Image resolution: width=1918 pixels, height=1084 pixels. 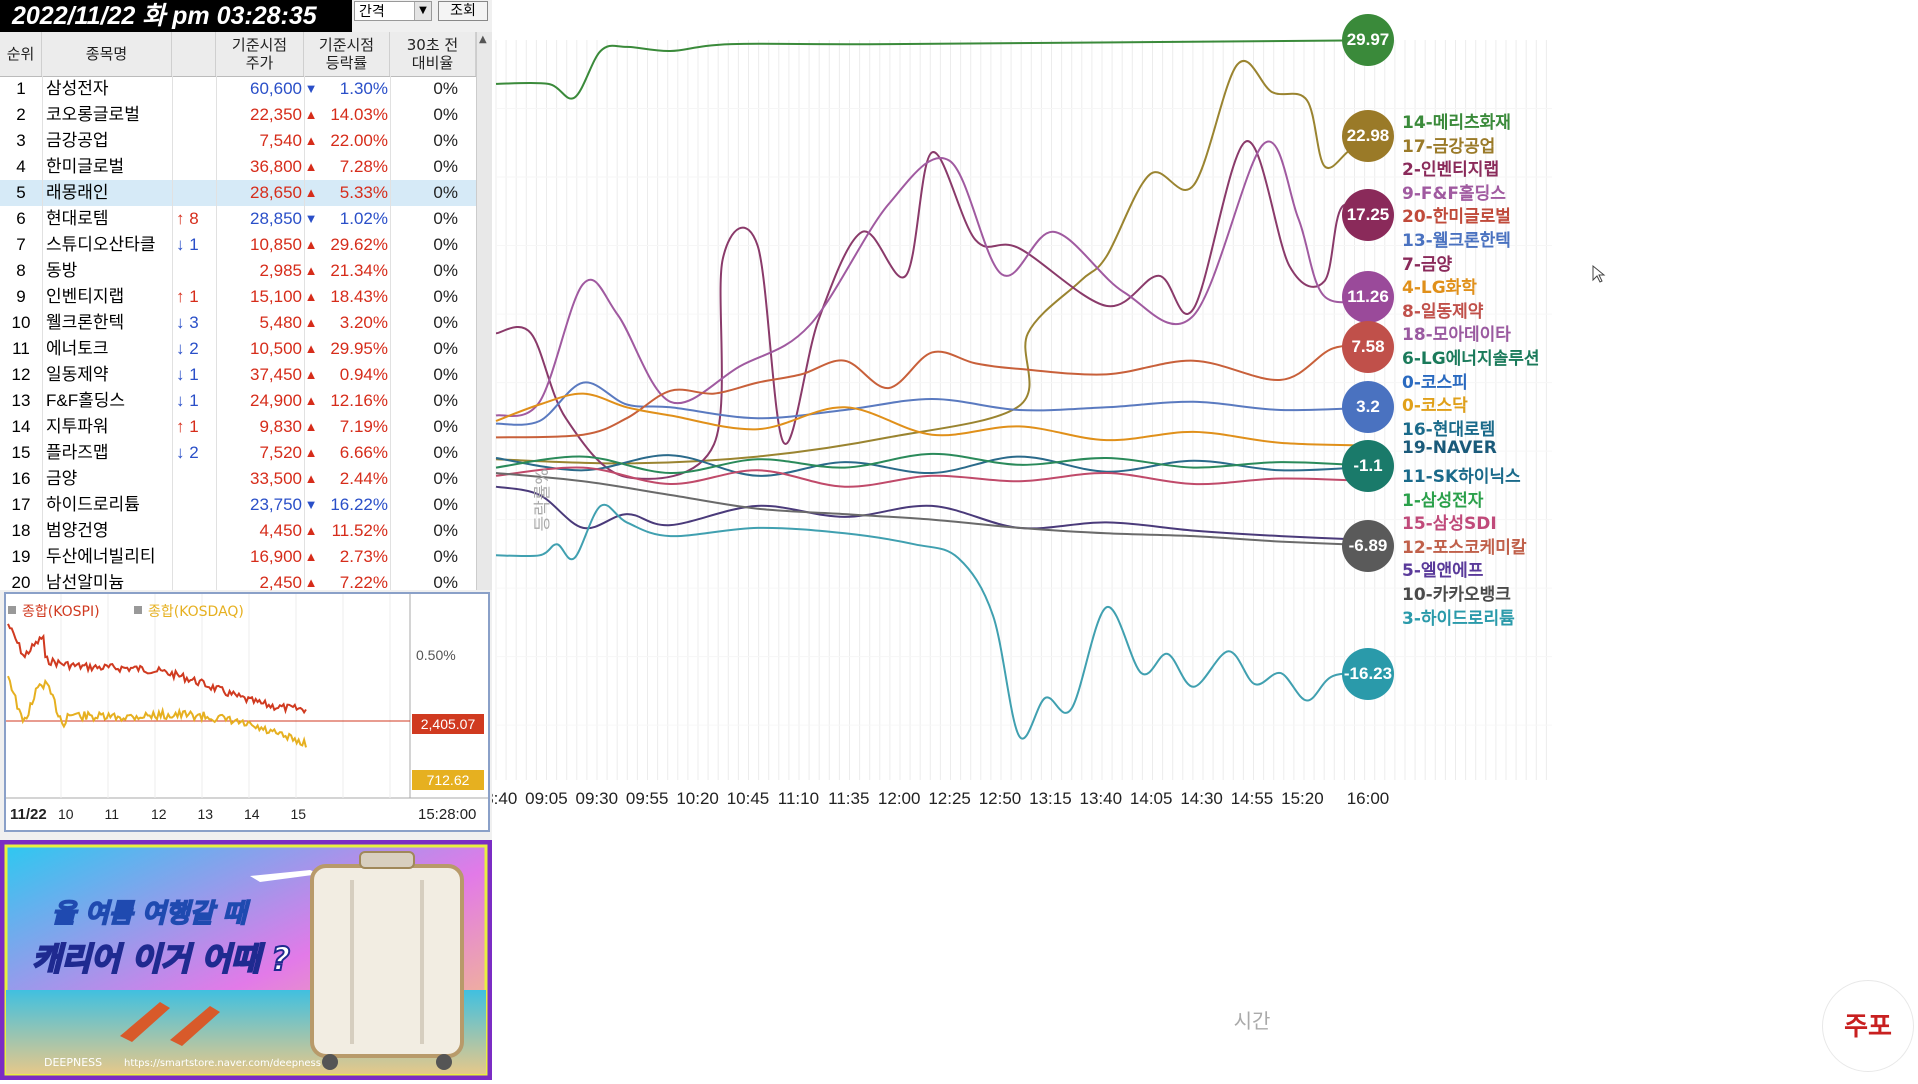 I want to click on table-row: 19 두산에너빌리티 16,900 ▲ 2.73% 0%, so click(x=238, y=557).